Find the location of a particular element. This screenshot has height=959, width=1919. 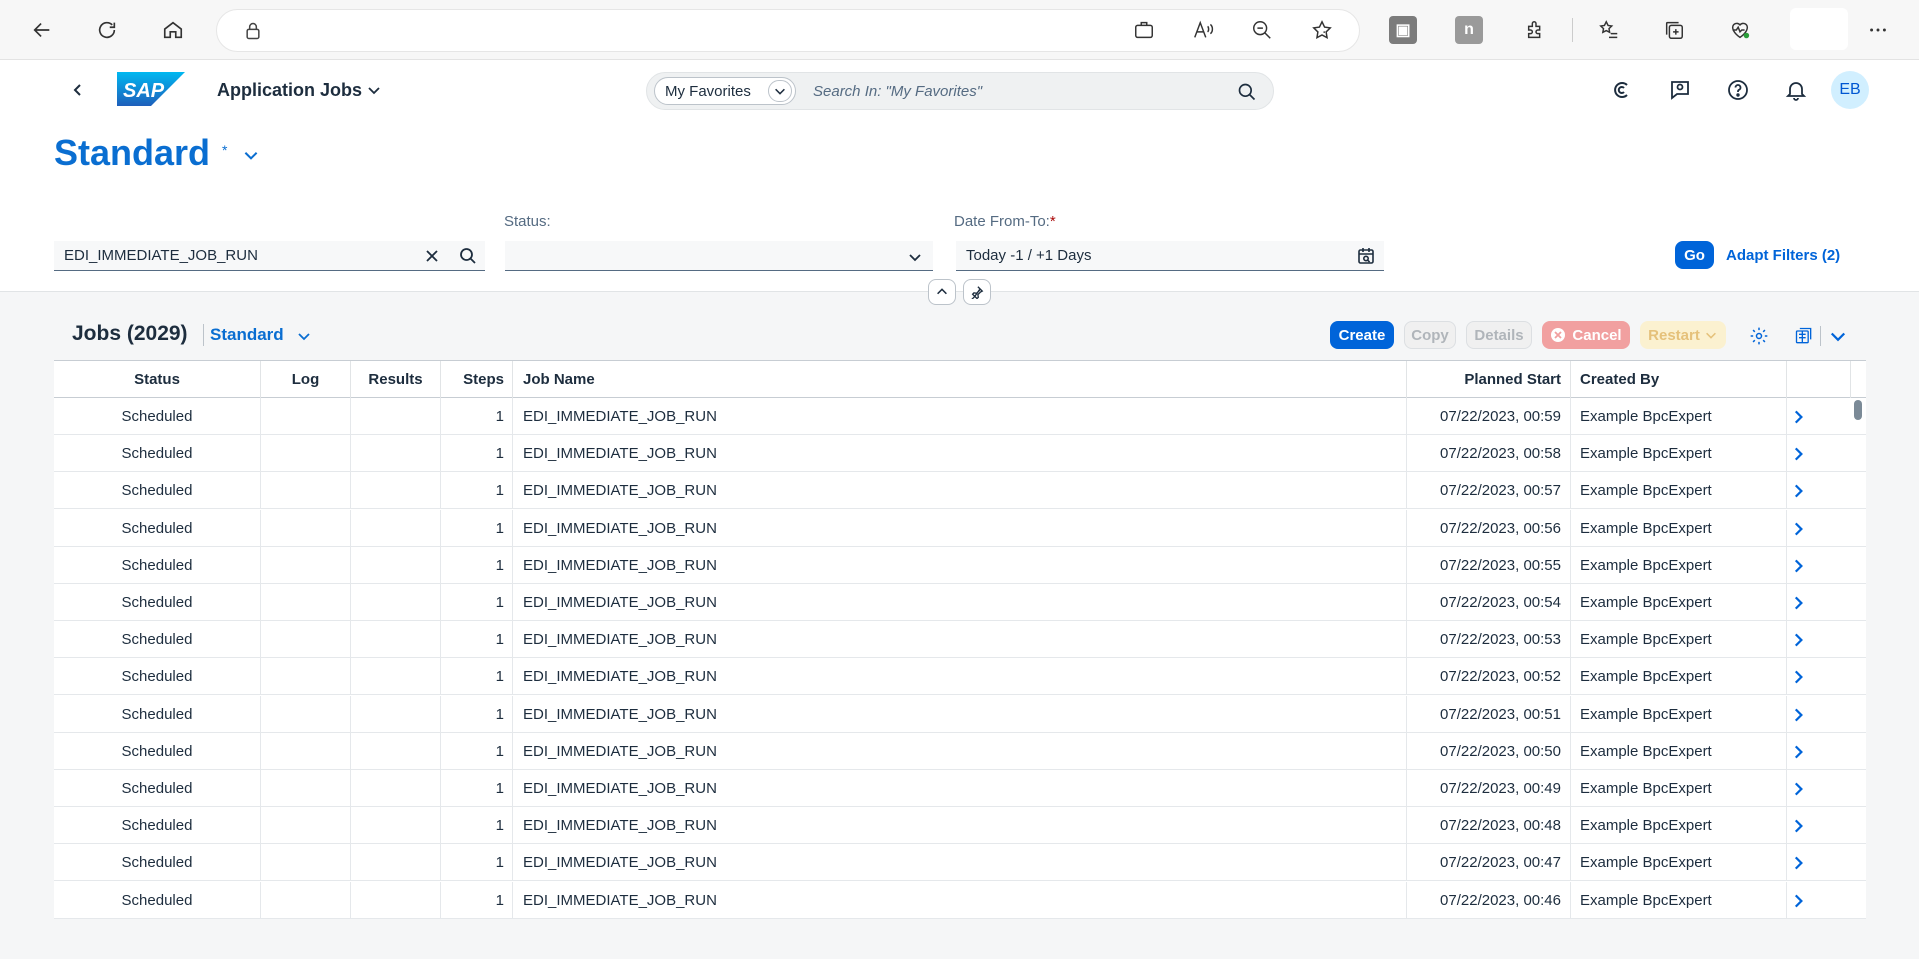

zoom-out-icon is located at coordinates (1262, 30).